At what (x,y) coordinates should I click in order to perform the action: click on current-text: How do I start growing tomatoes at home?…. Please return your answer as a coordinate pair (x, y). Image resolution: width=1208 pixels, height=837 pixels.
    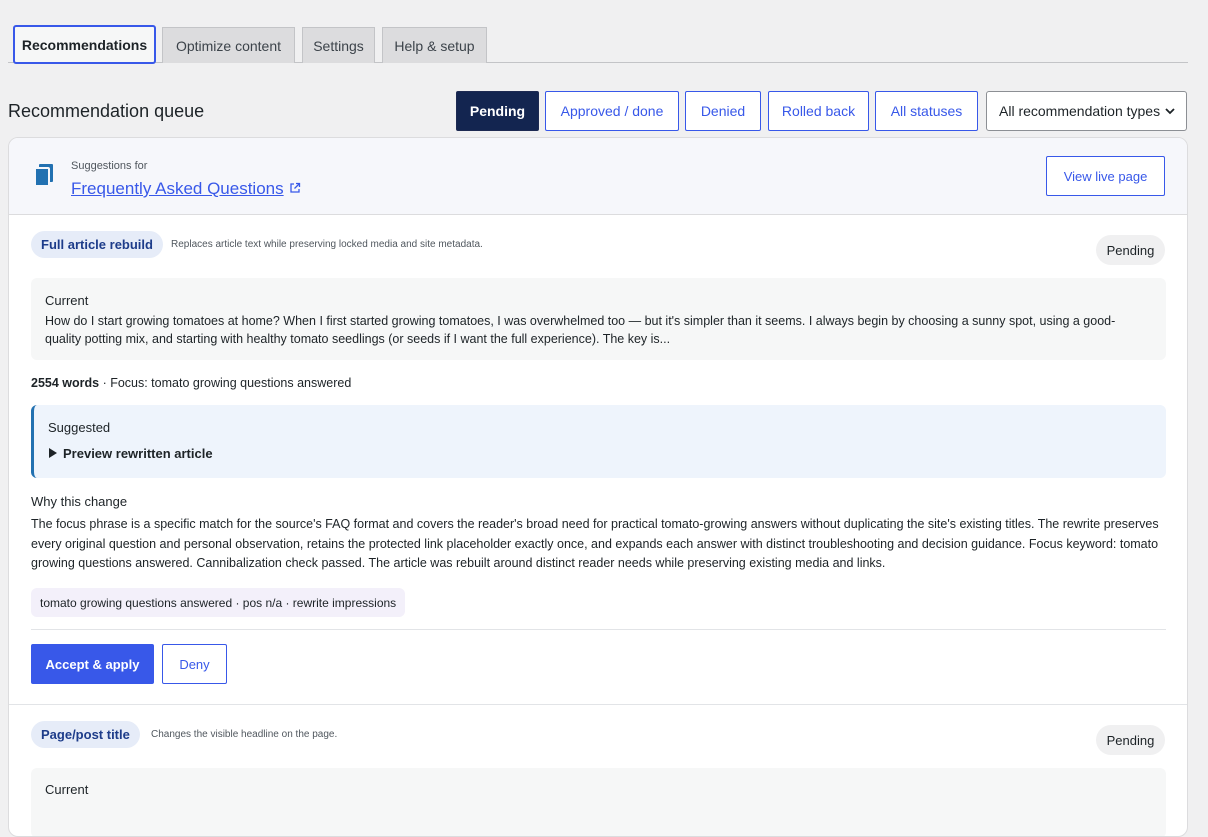
    Looking at the image, I should click on (580, 330).